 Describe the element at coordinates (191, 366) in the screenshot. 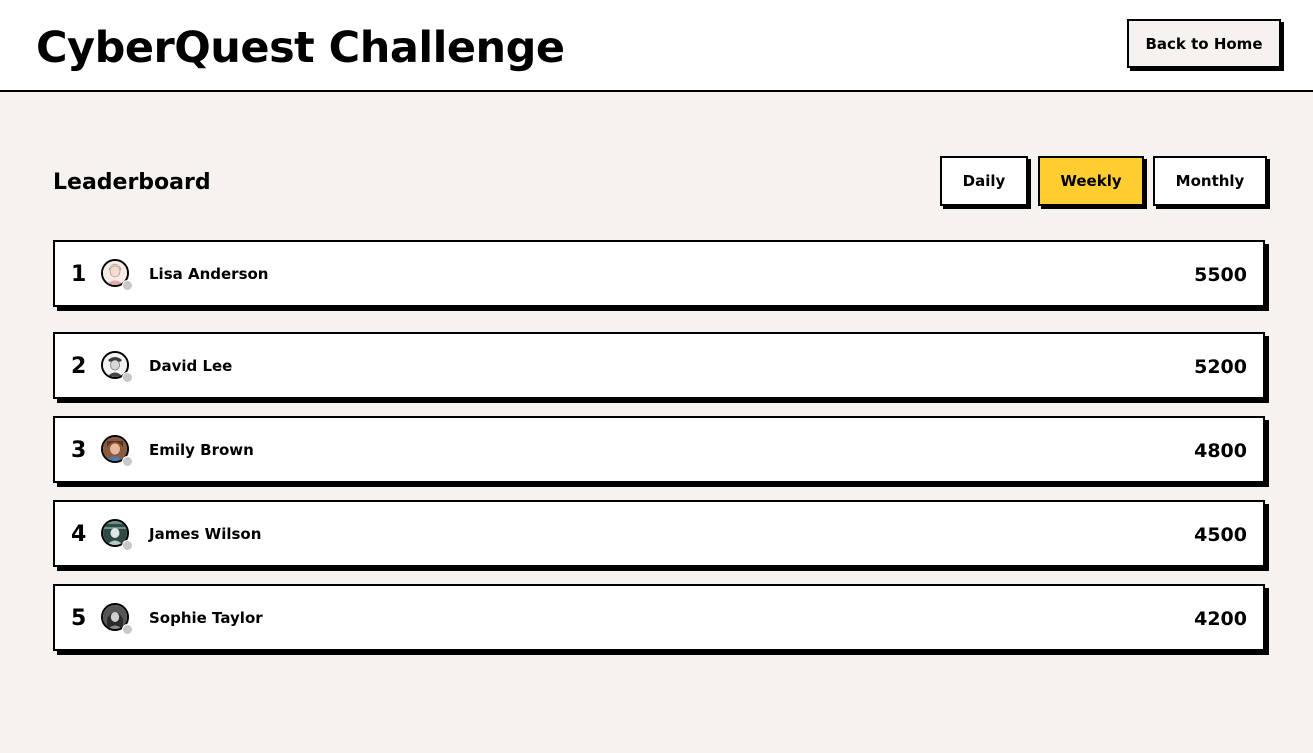

I see `player-name: David Lee` at that location.